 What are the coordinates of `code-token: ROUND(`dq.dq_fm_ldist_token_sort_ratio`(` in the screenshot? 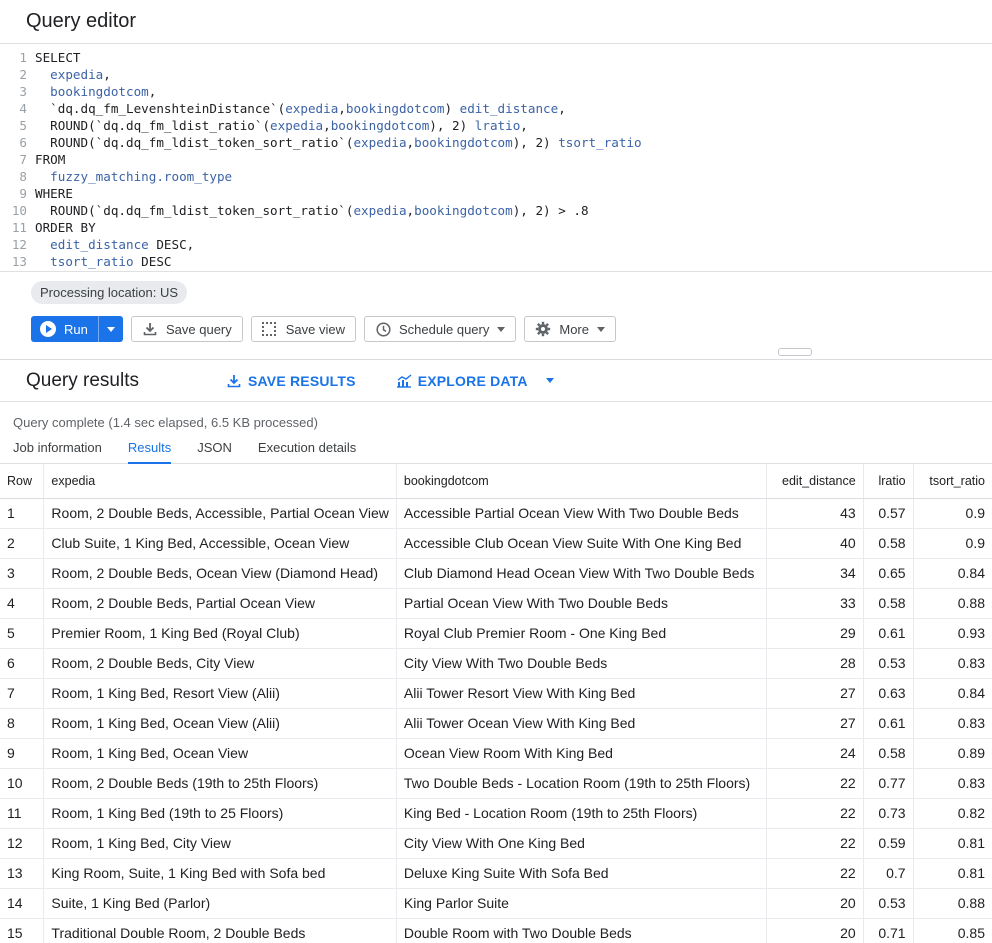 It's located at (194, 210).